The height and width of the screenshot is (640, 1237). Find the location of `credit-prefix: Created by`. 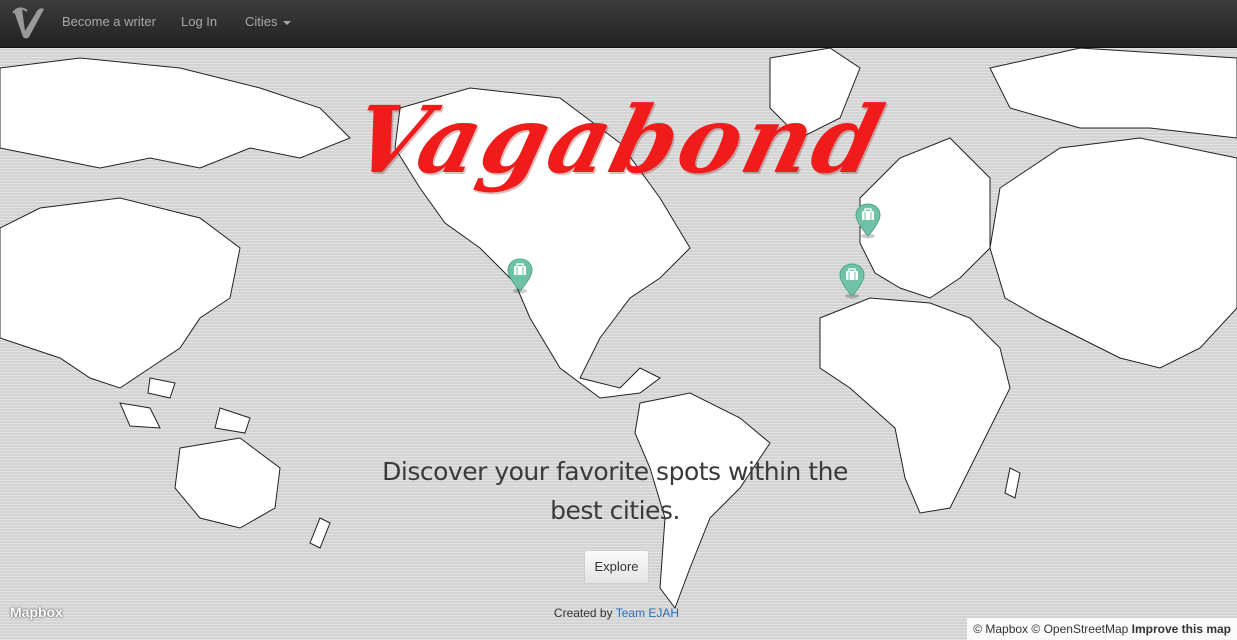

credit-prefix: Created by is located at coordinates (583, 613).